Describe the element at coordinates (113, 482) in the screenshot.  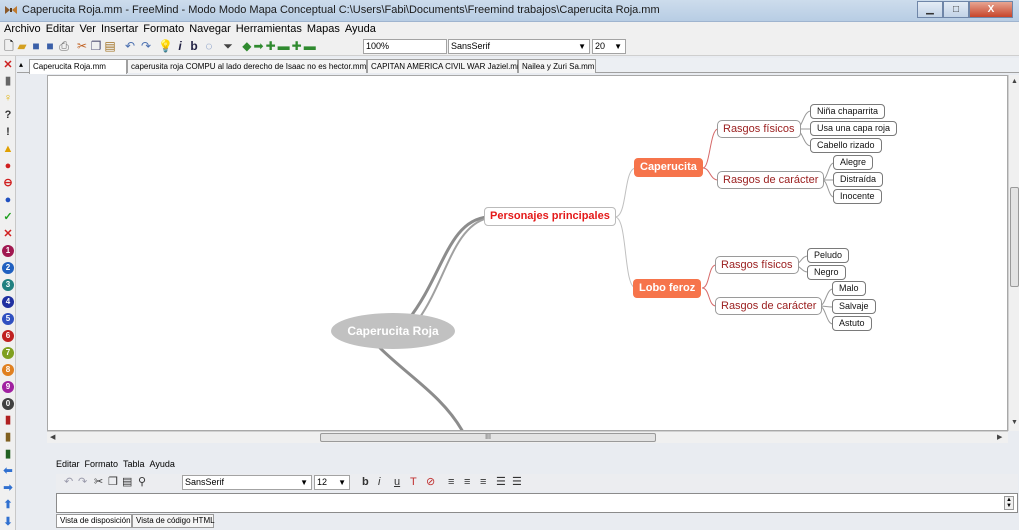
I see `editor-copy-icon: ❐` at that location.